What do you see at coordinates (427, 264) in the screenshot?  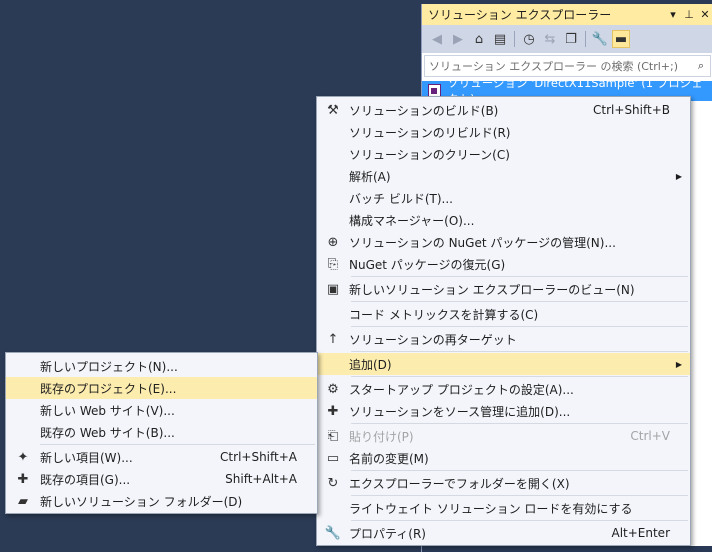 I see `menu-item-label: NuGet パッケージの復元(G)` at bounding box center [427, 264].